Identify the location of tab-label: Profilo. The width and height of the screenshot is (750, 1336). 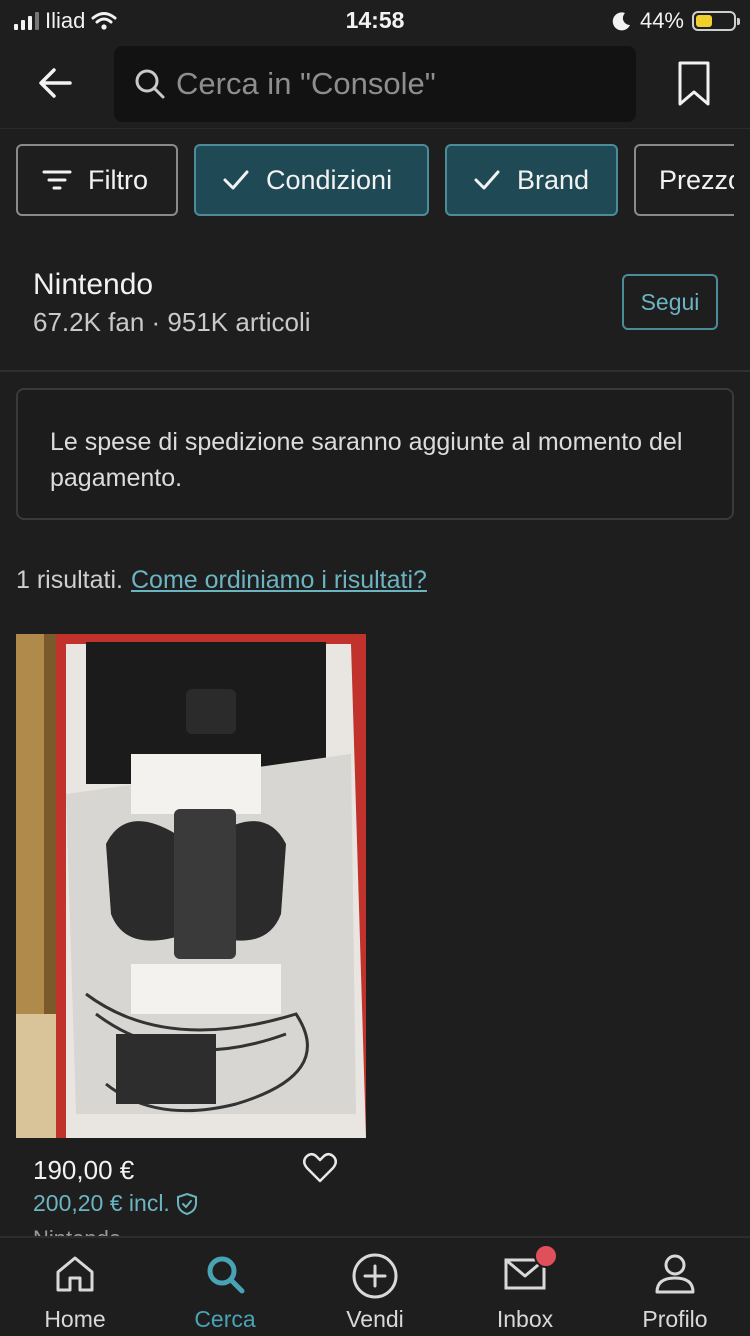
(675, 1319).